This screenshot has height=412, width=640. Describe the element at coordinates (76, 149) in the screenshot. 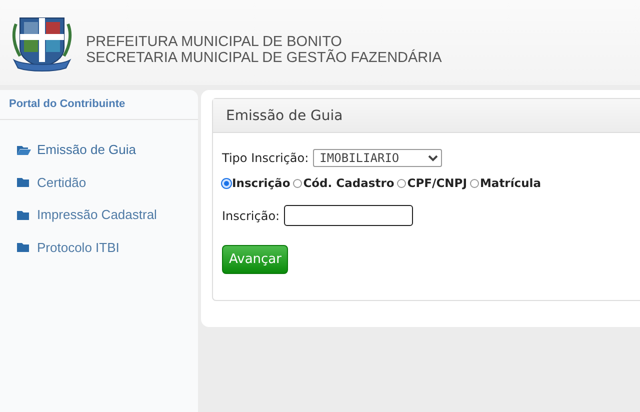

I see `sidebar-item: Emissão de Guia` at that location.